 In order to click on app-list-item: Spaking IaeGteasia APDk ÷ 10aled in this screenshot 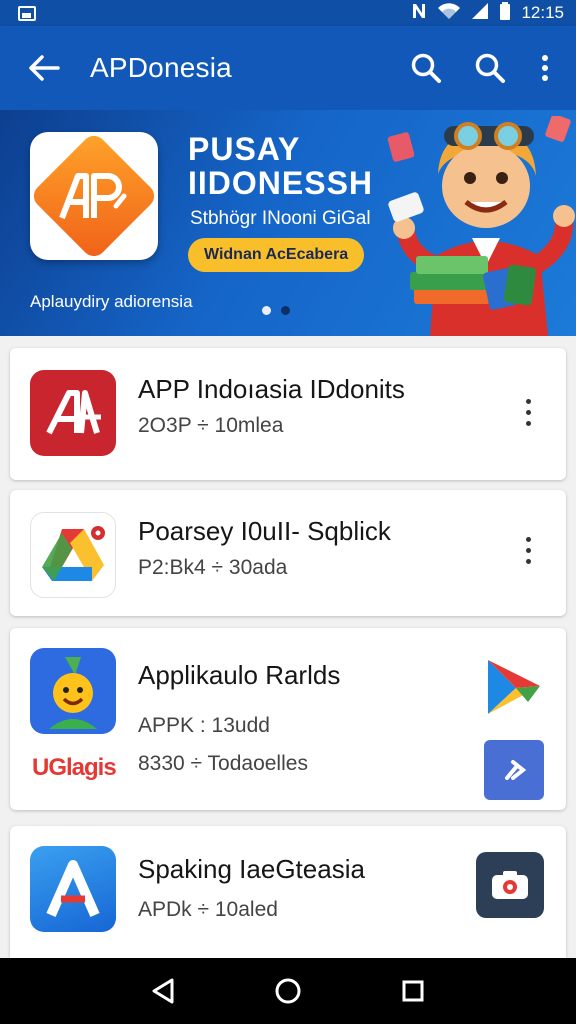, I will do `click(288, 901)`.